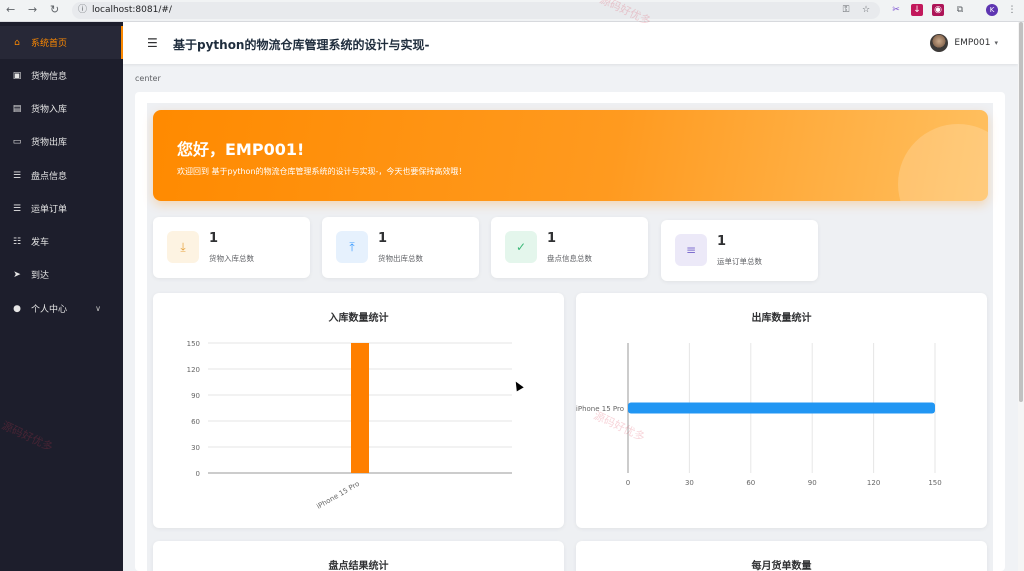 This screenshot has height=571, width=1024. What do you see at coordinates (17, 141) in the screenshot?
I see `monitor-icon: ▭` at bounding box center [17, 141].